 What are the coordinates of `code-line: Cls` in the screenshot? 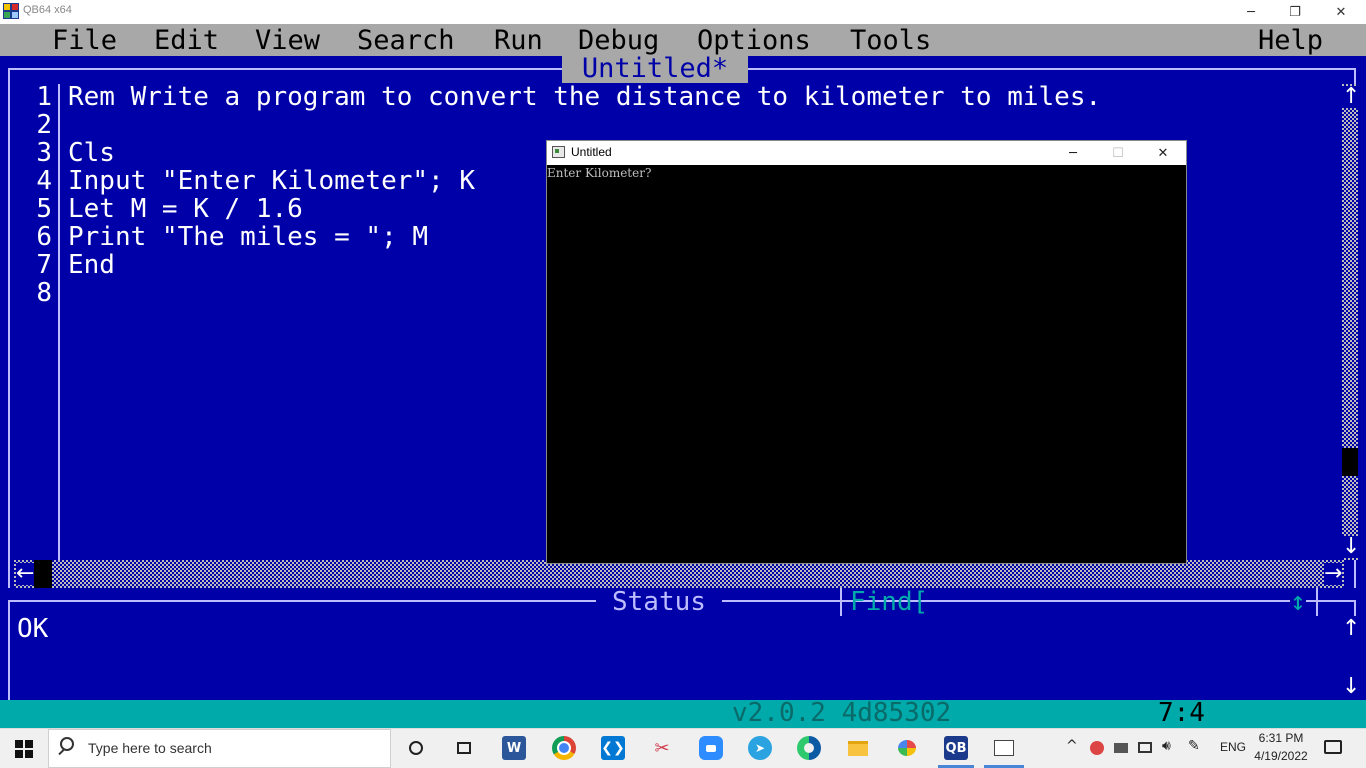 It's located at (91, 153).